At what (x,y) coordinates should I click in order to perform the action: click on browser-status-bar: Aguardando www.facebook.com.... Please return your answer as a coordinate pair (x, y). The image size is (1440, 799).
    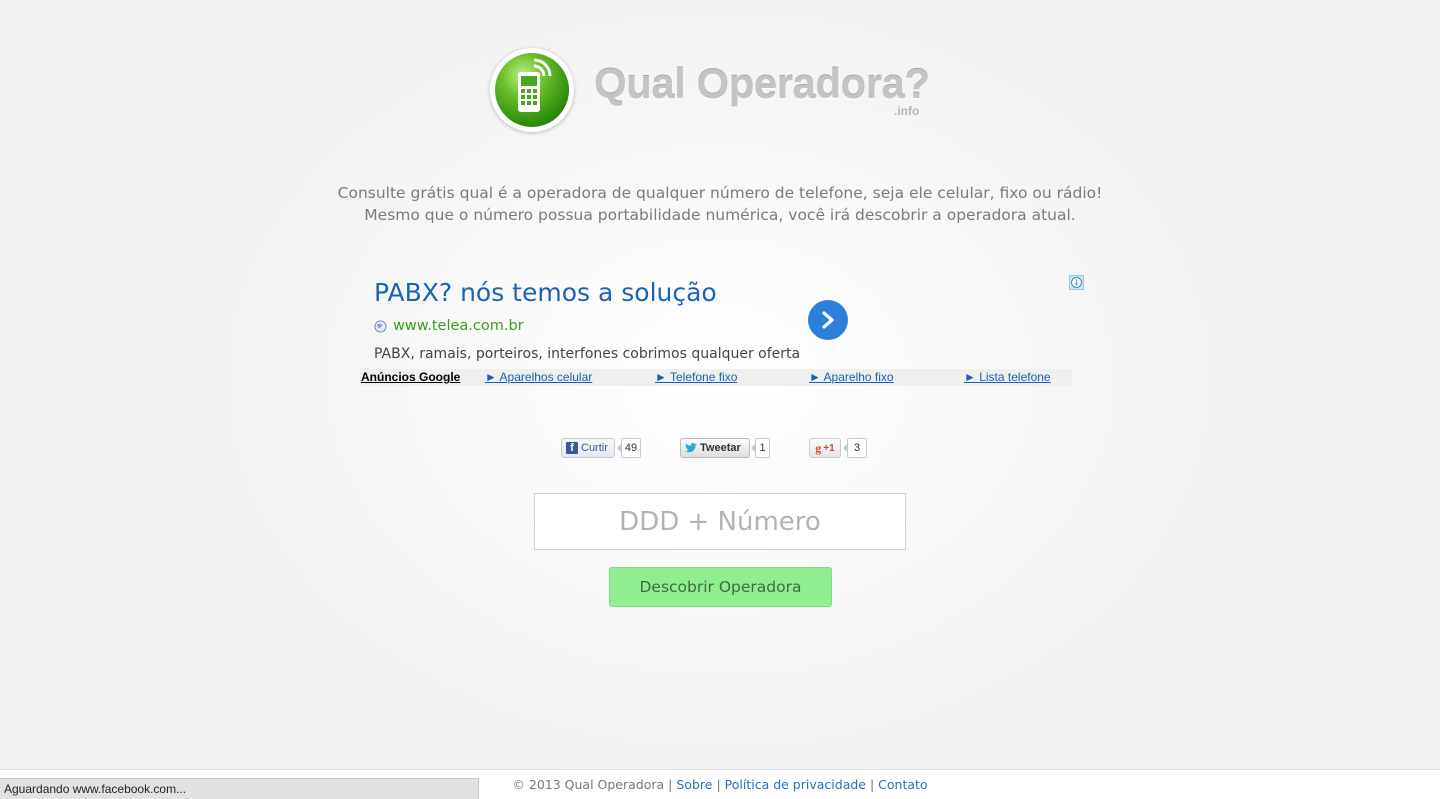
    Looking at the image, I should click on (239, 788).